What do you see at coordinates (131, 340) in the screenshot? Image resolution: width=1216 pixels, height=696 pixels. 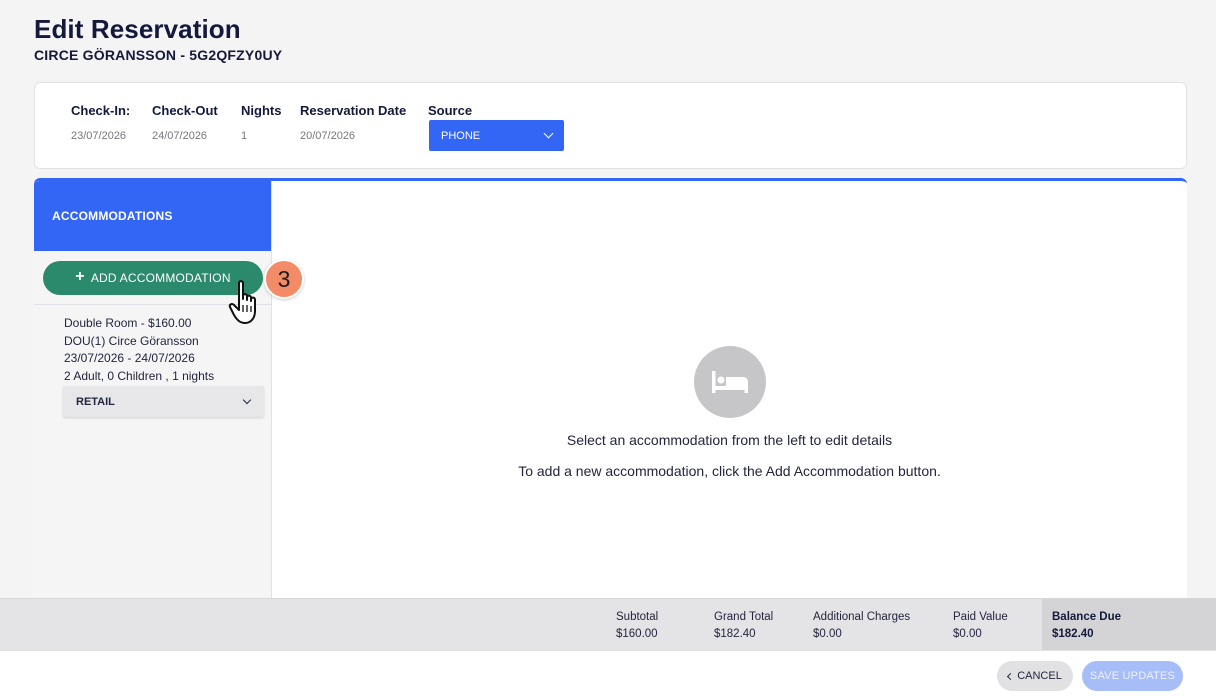 I see `accommodation-guest: DOU(1) Circe Göransson` at bounding box center [131, 340].